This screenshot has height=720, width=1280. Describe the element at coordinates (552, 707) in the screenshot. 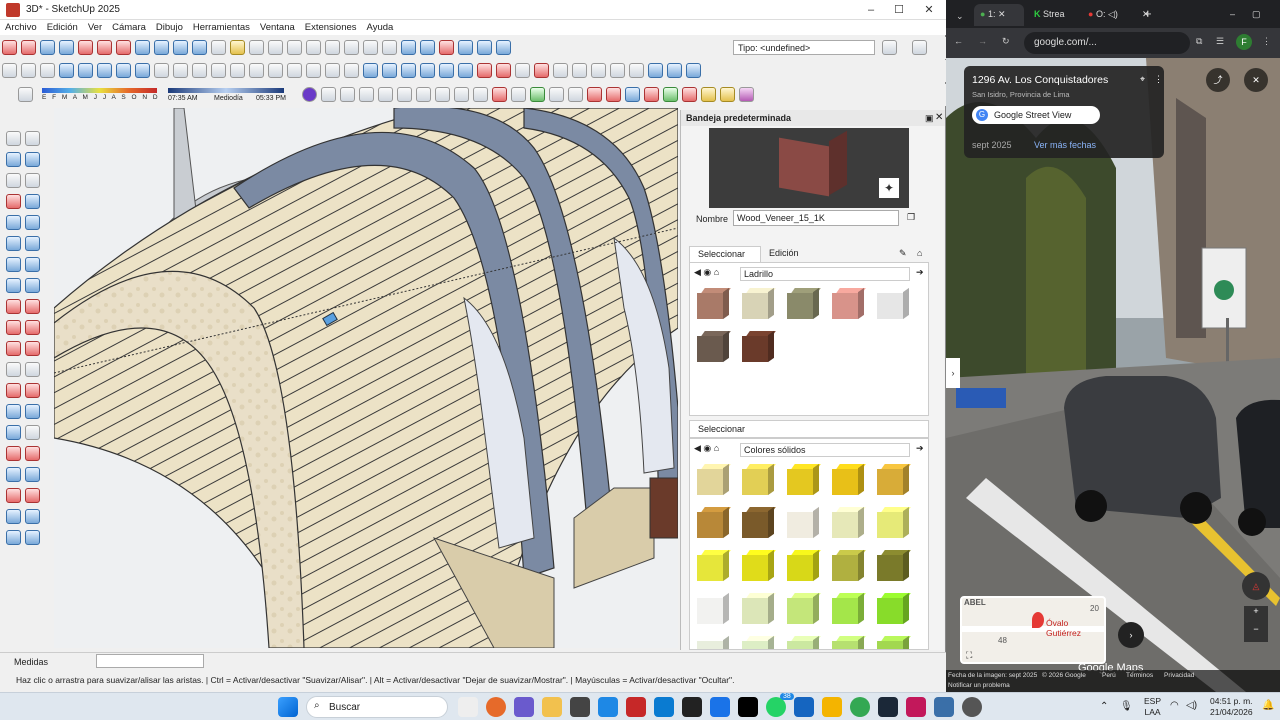

I see `file-explorer-icon` at that location.